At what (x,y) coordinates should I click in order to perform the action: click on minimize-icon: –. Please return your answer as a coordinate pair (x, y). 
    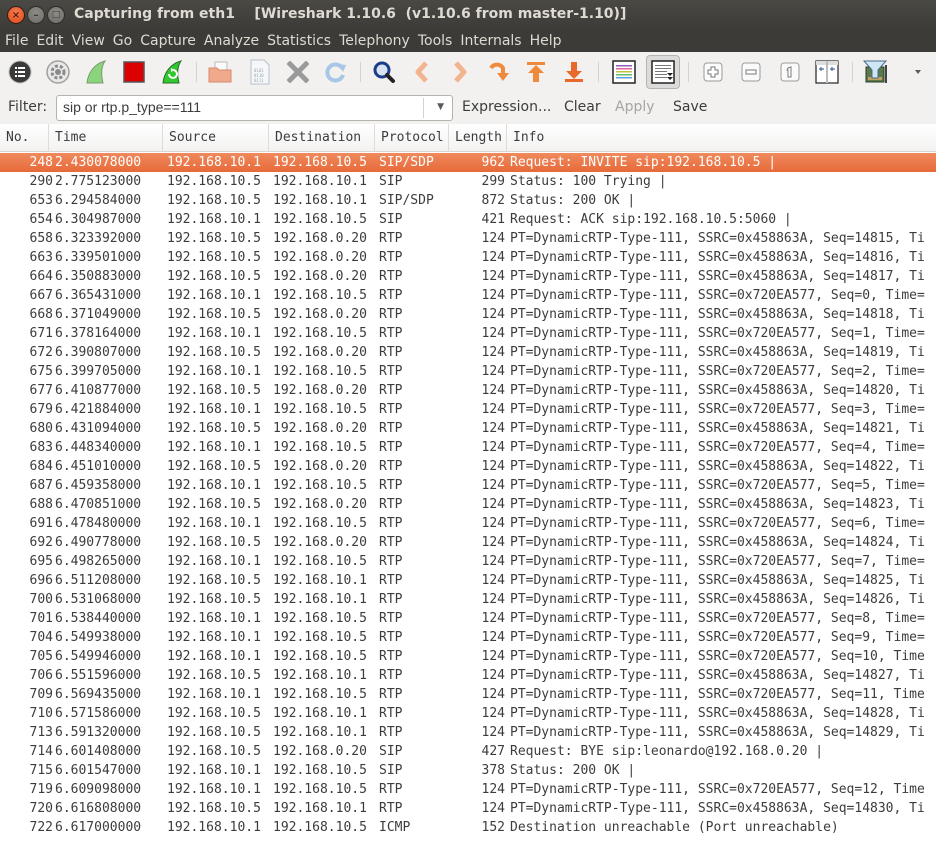
    Looking at the image, I should click on (36, 15).